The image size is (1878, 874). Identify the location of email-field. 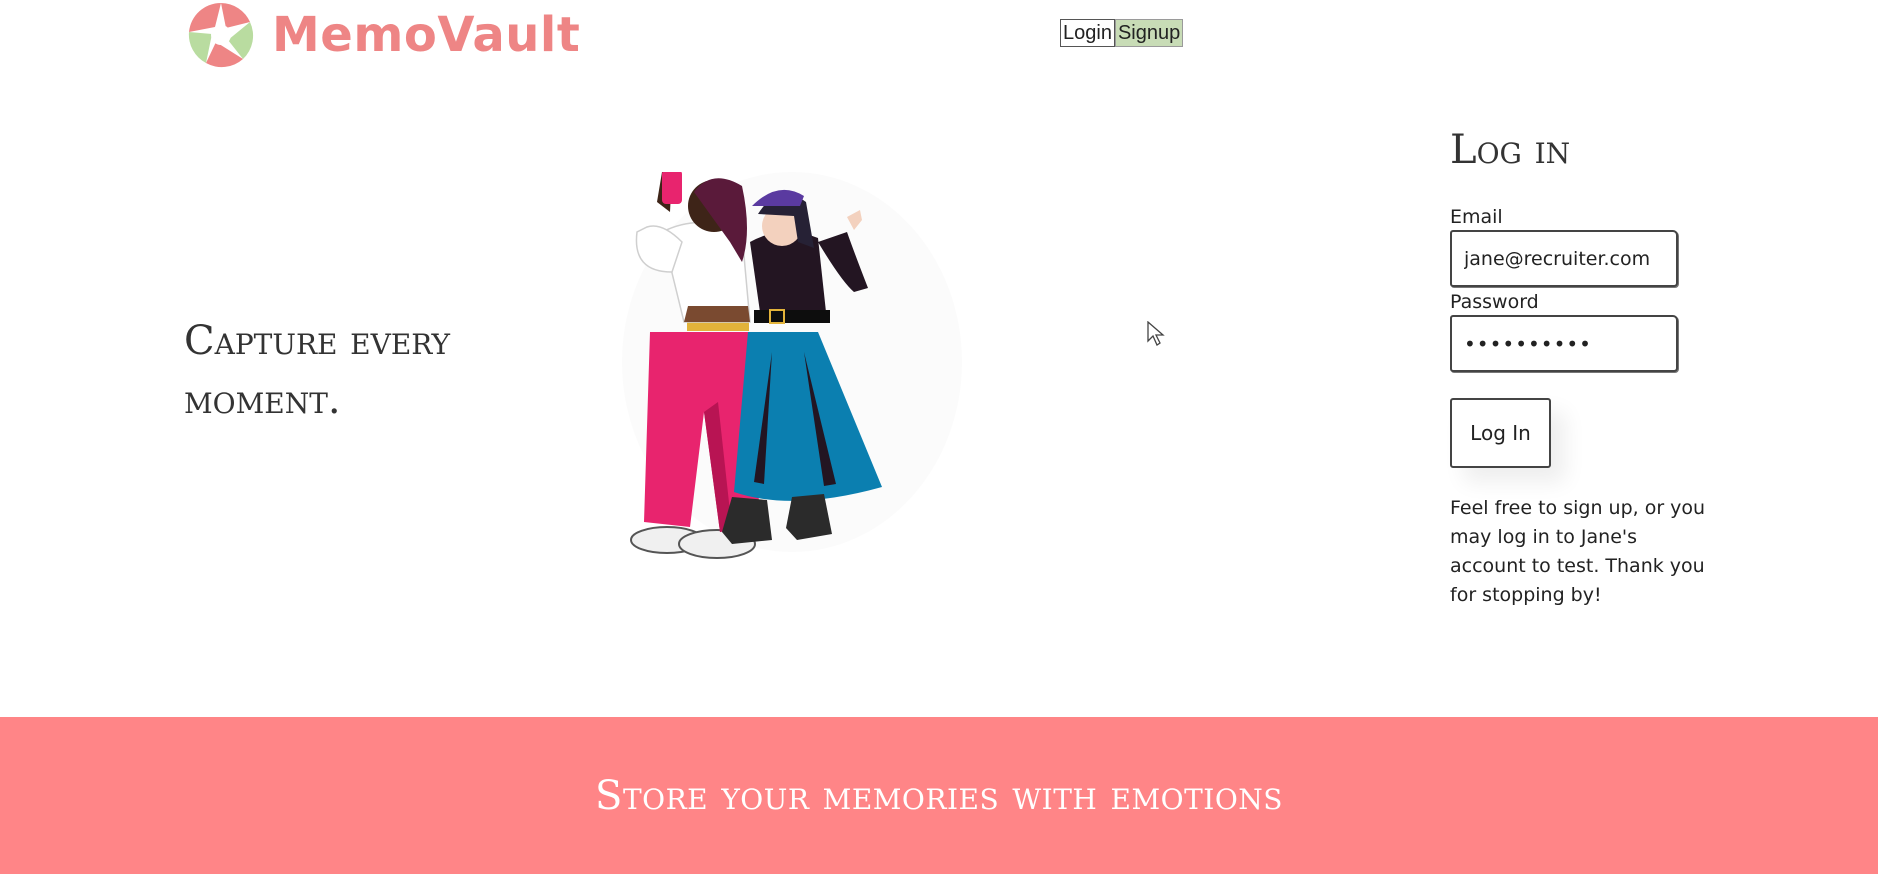
(1564, 258).